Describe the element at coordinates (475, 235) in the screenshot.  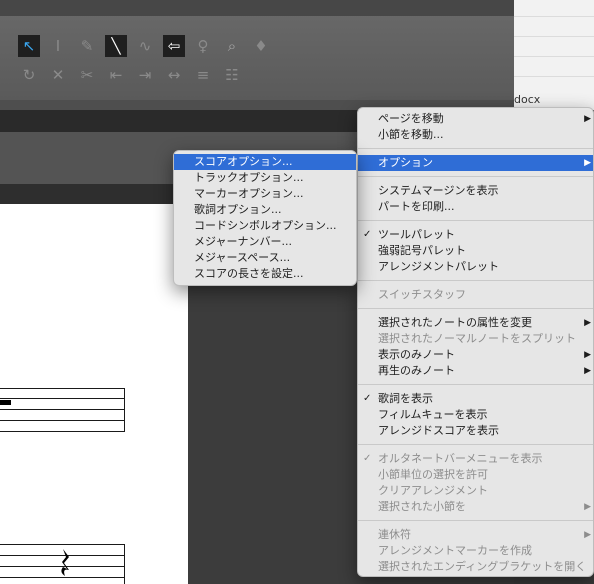
I see `menu-item: ✓ ツールパレット` at that location.